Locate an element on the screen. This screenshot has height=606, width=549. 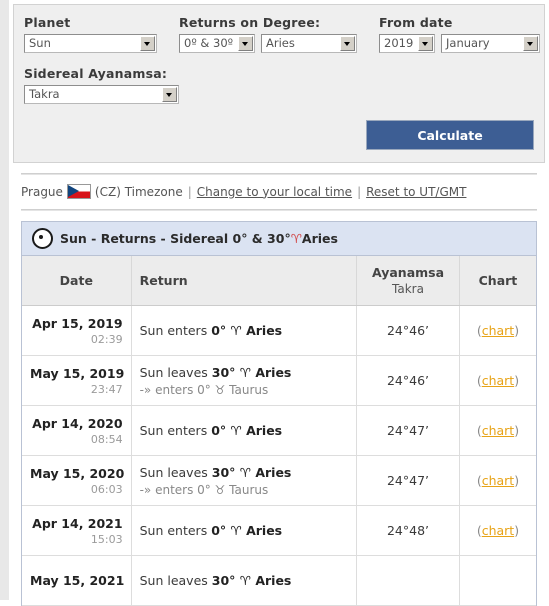
cz-flag-icon is located at coordinates (78, 191).